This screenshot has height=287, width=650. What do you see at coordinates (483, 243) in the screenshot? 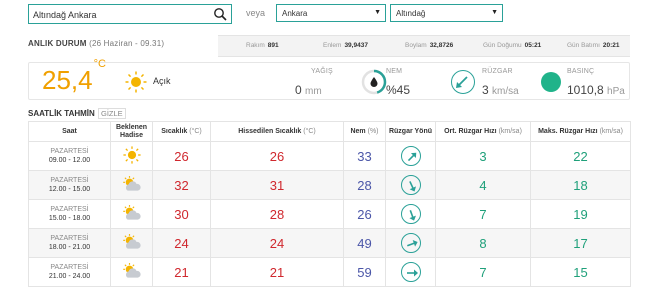
I see `wind-avg-cell: 8` at bounding box center [483, 243].